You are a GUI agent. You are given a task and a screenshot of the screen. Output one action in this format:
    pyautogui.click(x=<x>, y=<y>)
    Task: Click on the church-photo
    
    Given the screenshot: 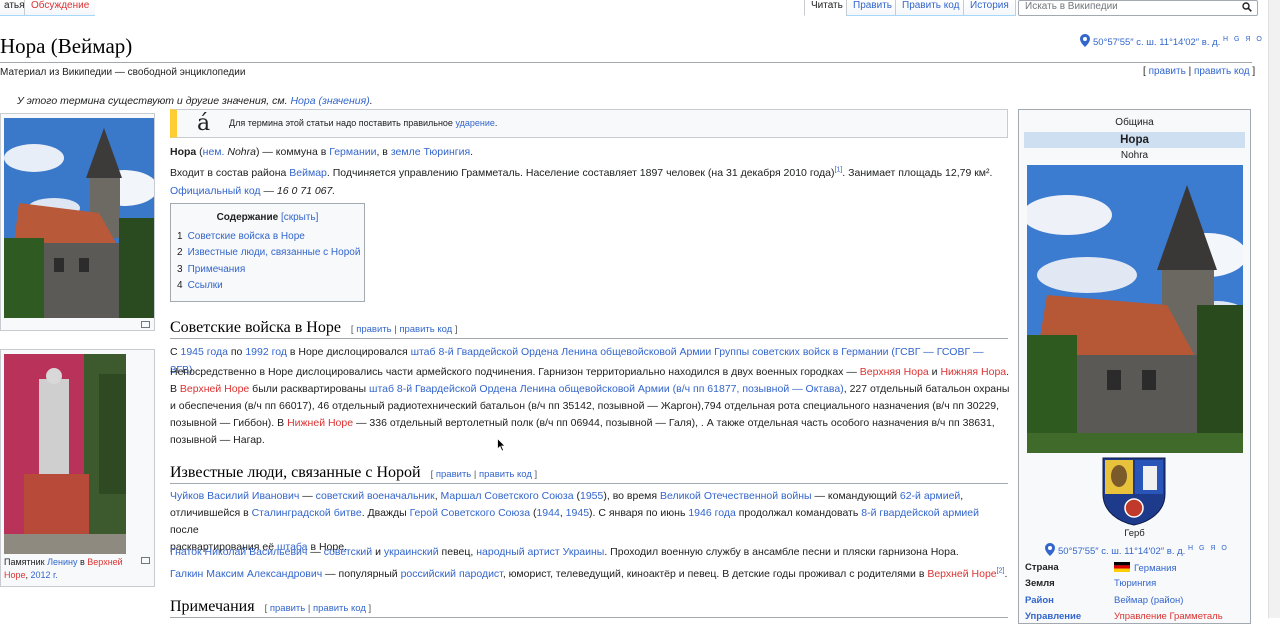 What is the action you would take?
    pyautogui.click(x=79, y=218)
    